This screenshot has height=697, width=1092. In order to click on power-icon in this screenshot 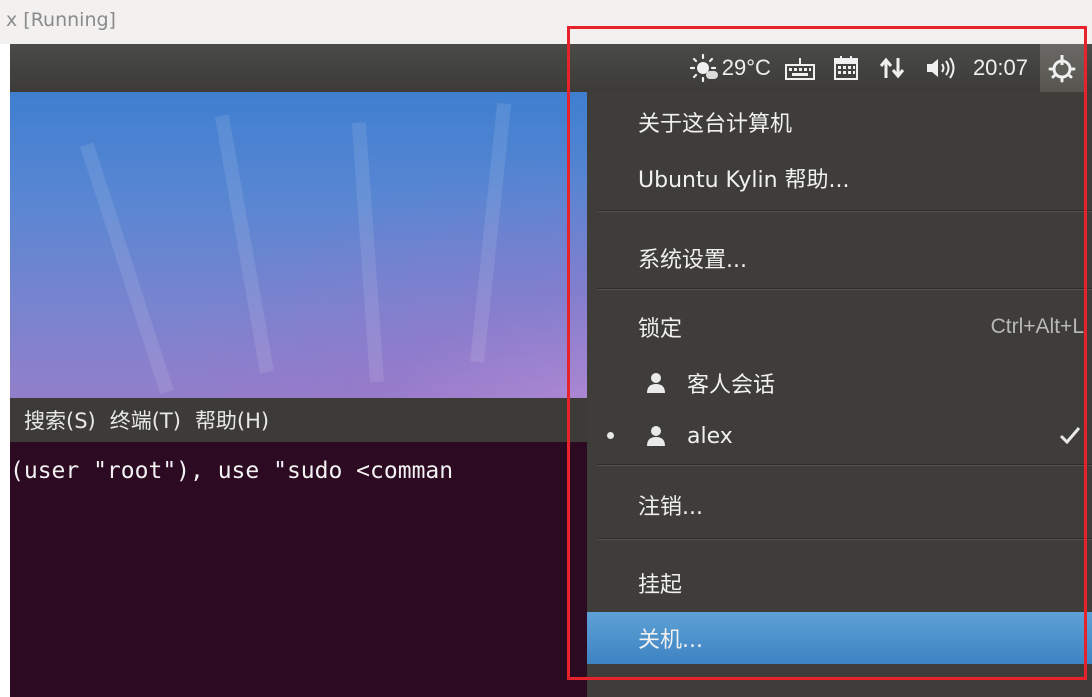, I will do `click(1062, 69)`.